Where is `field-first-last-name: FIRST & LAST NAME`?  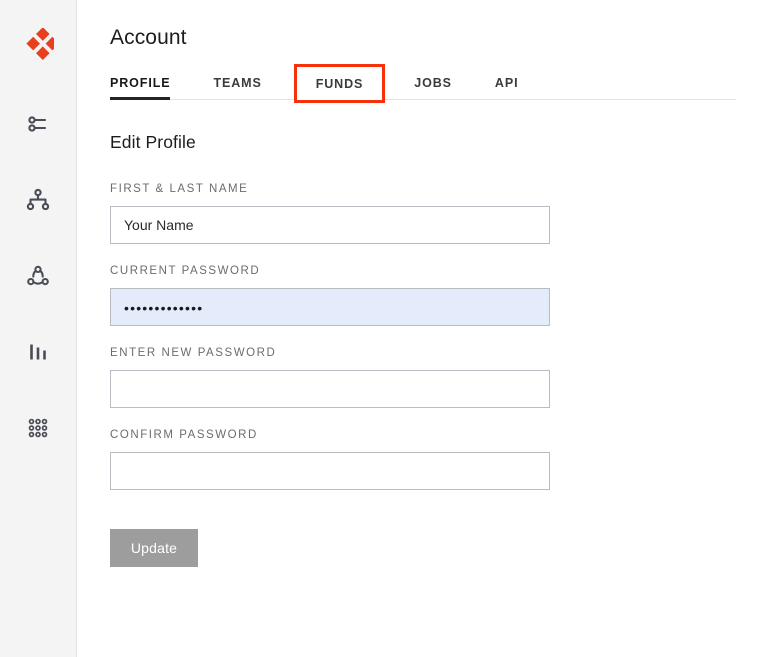 field-first-last-name: FIRST & LAST NAME is located at coordinates (439, 213).